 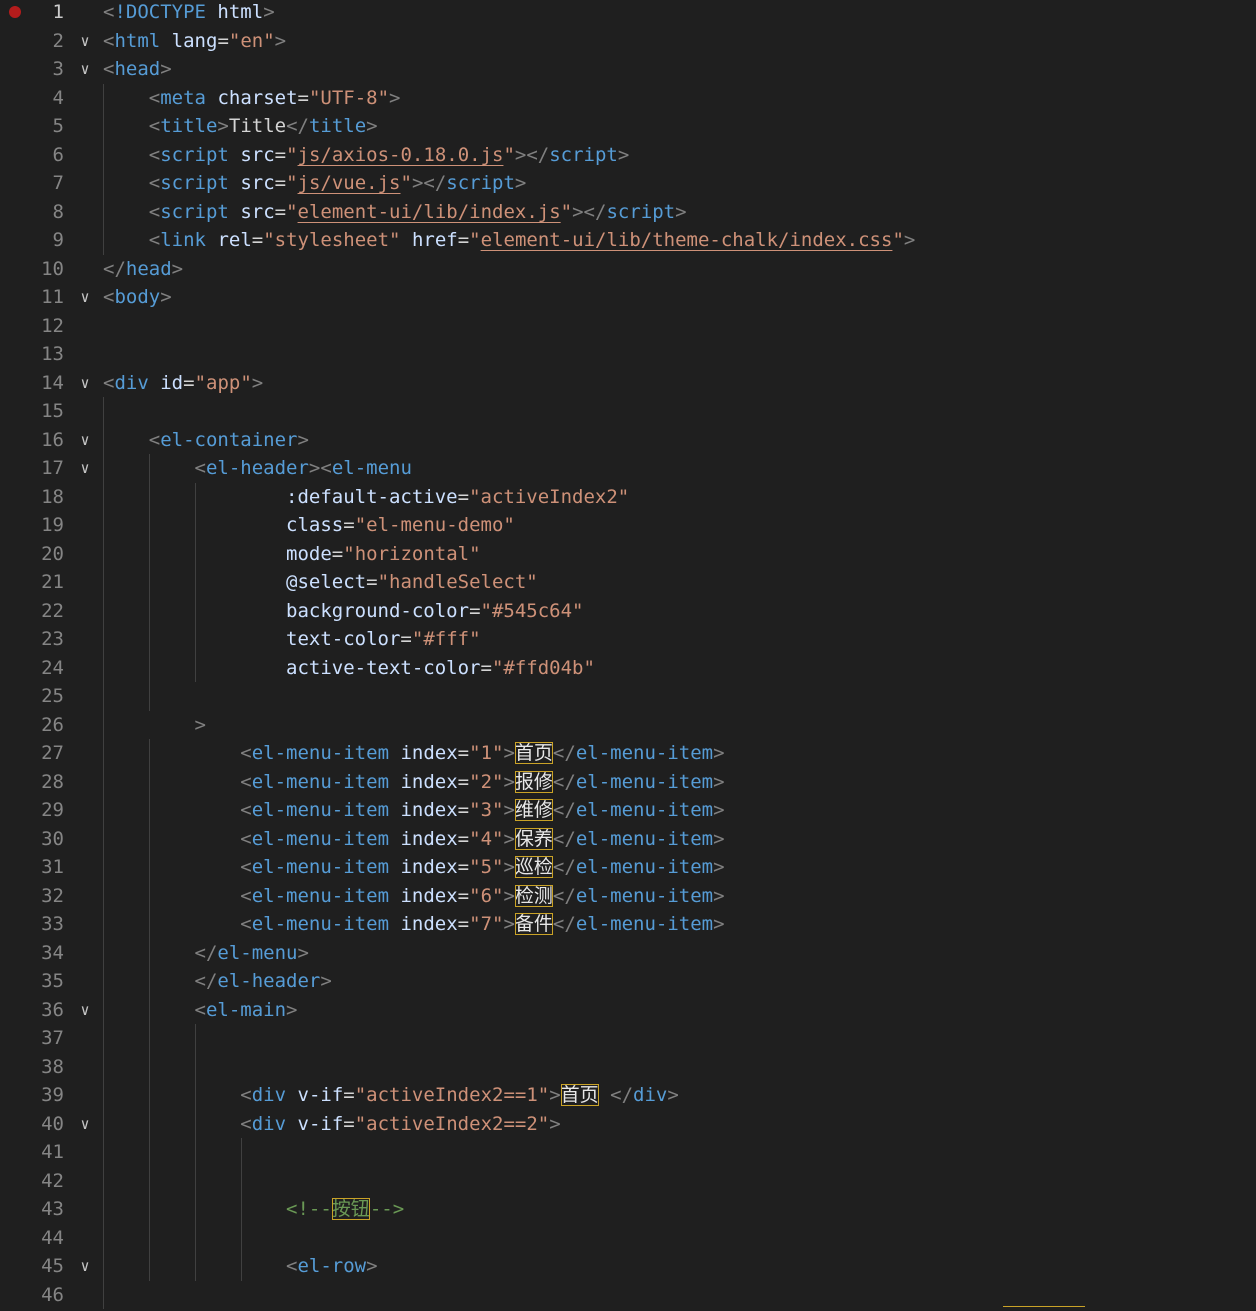 I want to click on code-line: 1 <!DOCTYPE html>, so click(x=628, y=13).